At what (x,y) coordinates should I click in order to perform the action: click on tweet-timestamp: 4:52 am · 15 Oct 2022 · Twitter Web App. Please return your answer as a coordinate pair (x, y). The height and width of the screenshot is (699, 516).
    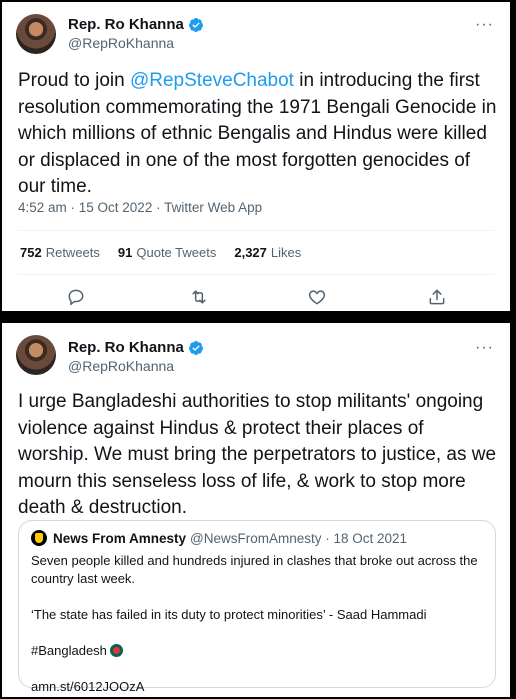
    Looking at the image, I should click on (140, 207).